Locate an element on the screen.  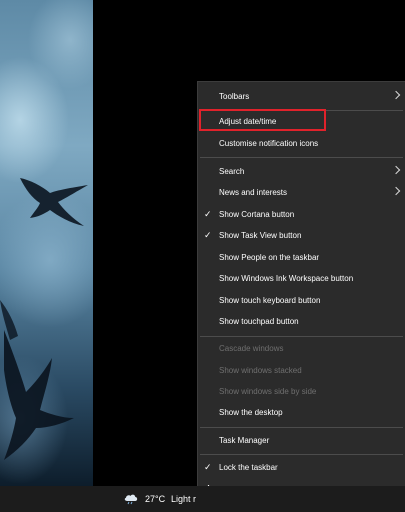
menu-item-label: Lock the taskbar is located at coordinates (248, 467).